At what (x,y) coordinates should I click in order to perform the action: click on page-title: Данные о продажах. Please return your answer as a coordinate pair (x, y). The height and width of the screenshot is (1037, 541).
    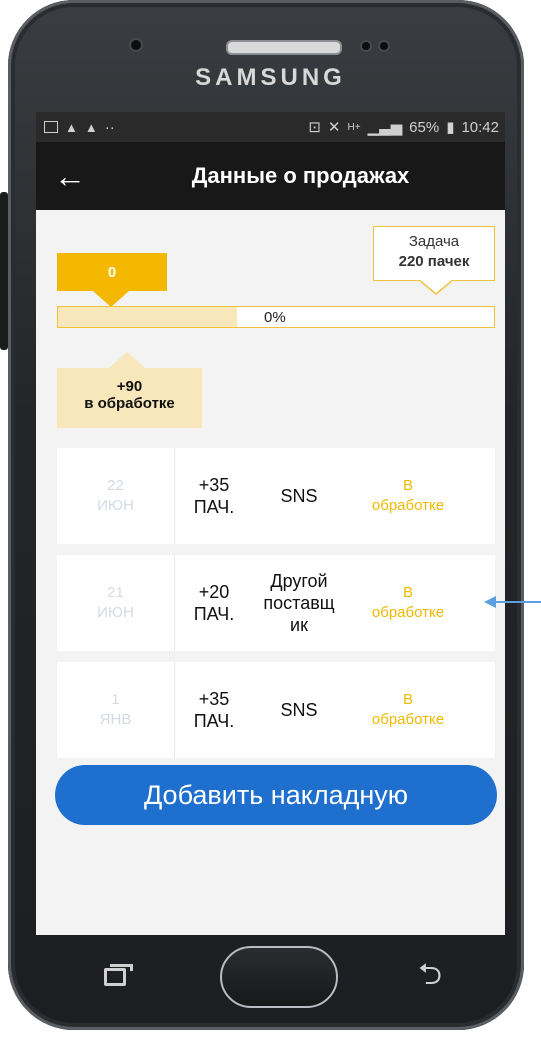
    Looking at the image, I should click on (300, 175).